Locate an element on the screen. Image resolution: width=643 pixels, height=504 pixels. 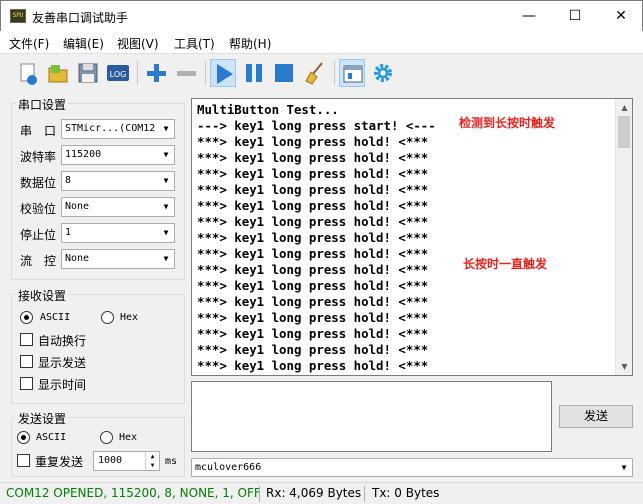
rx-hex-label: Hex is located at coordinates (129, 317).